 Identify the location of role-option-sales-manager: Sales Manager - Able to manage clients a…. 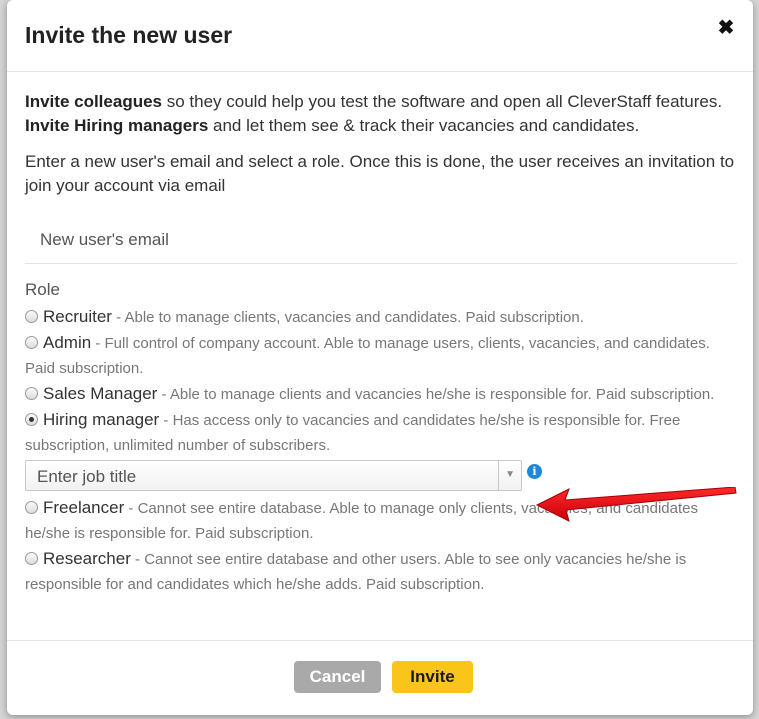
(381, 394).